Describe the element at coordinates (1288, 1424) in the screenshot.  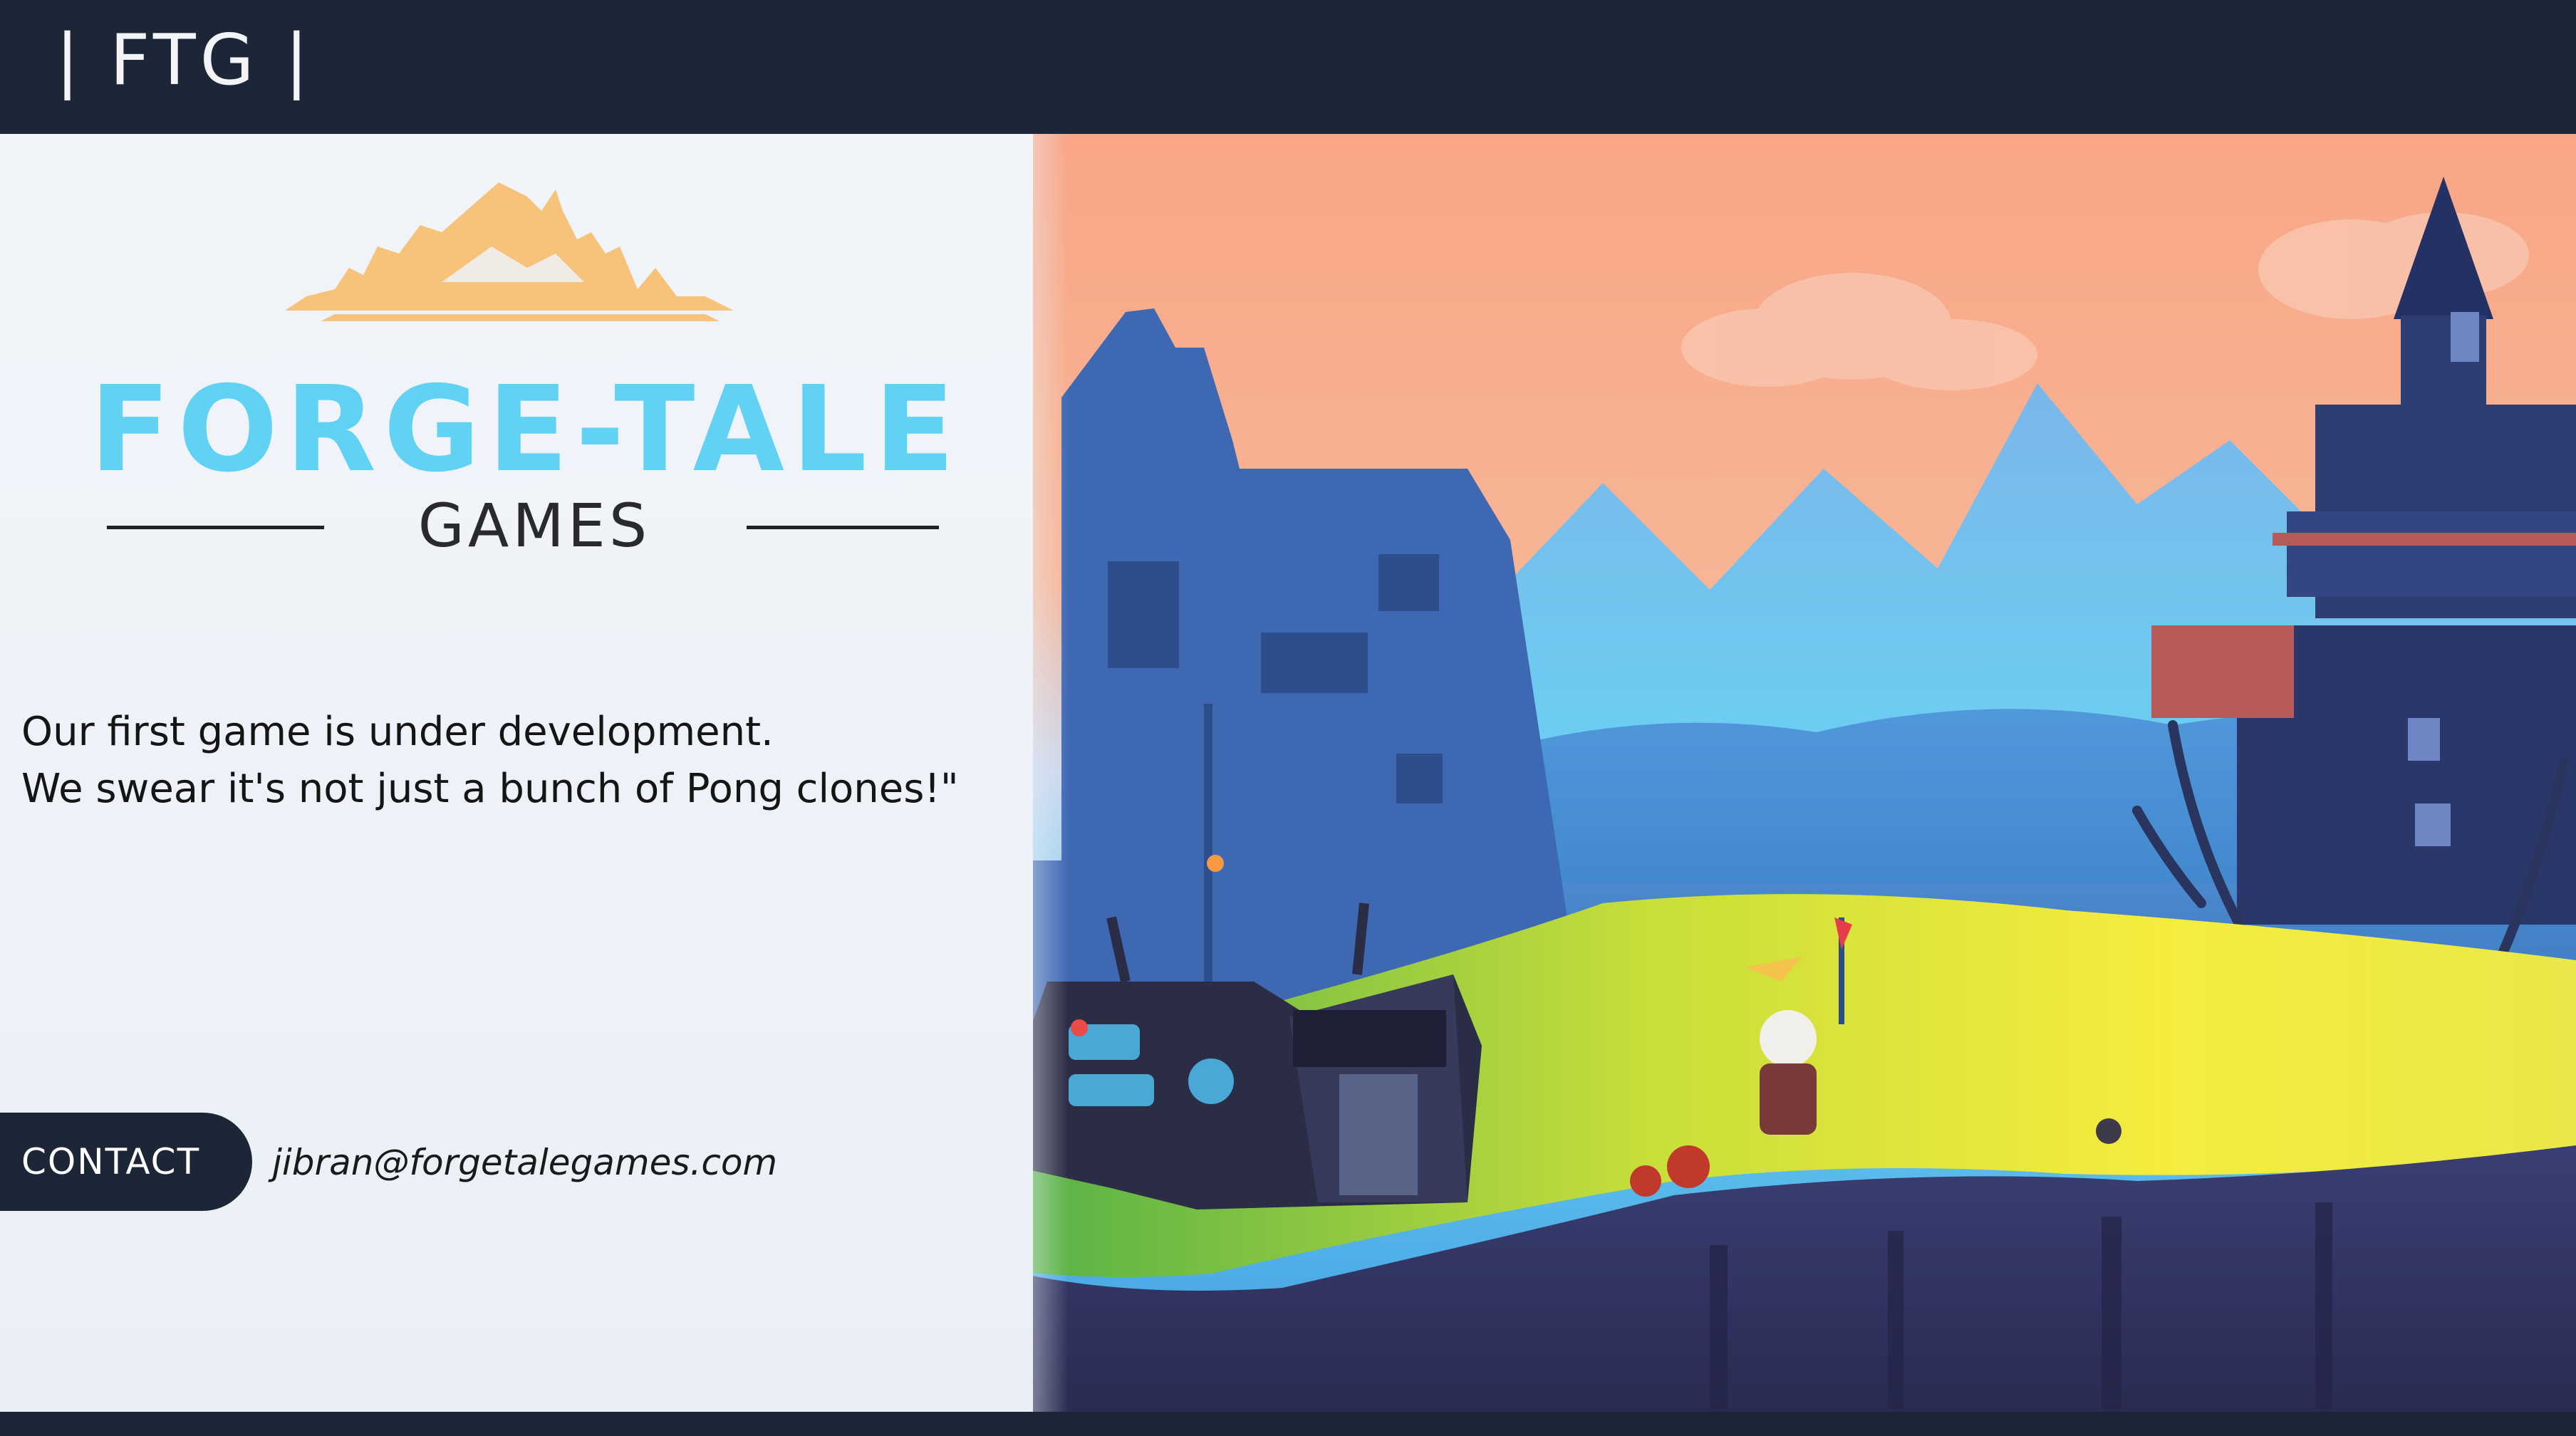
I see `bottom-bar` at that location.